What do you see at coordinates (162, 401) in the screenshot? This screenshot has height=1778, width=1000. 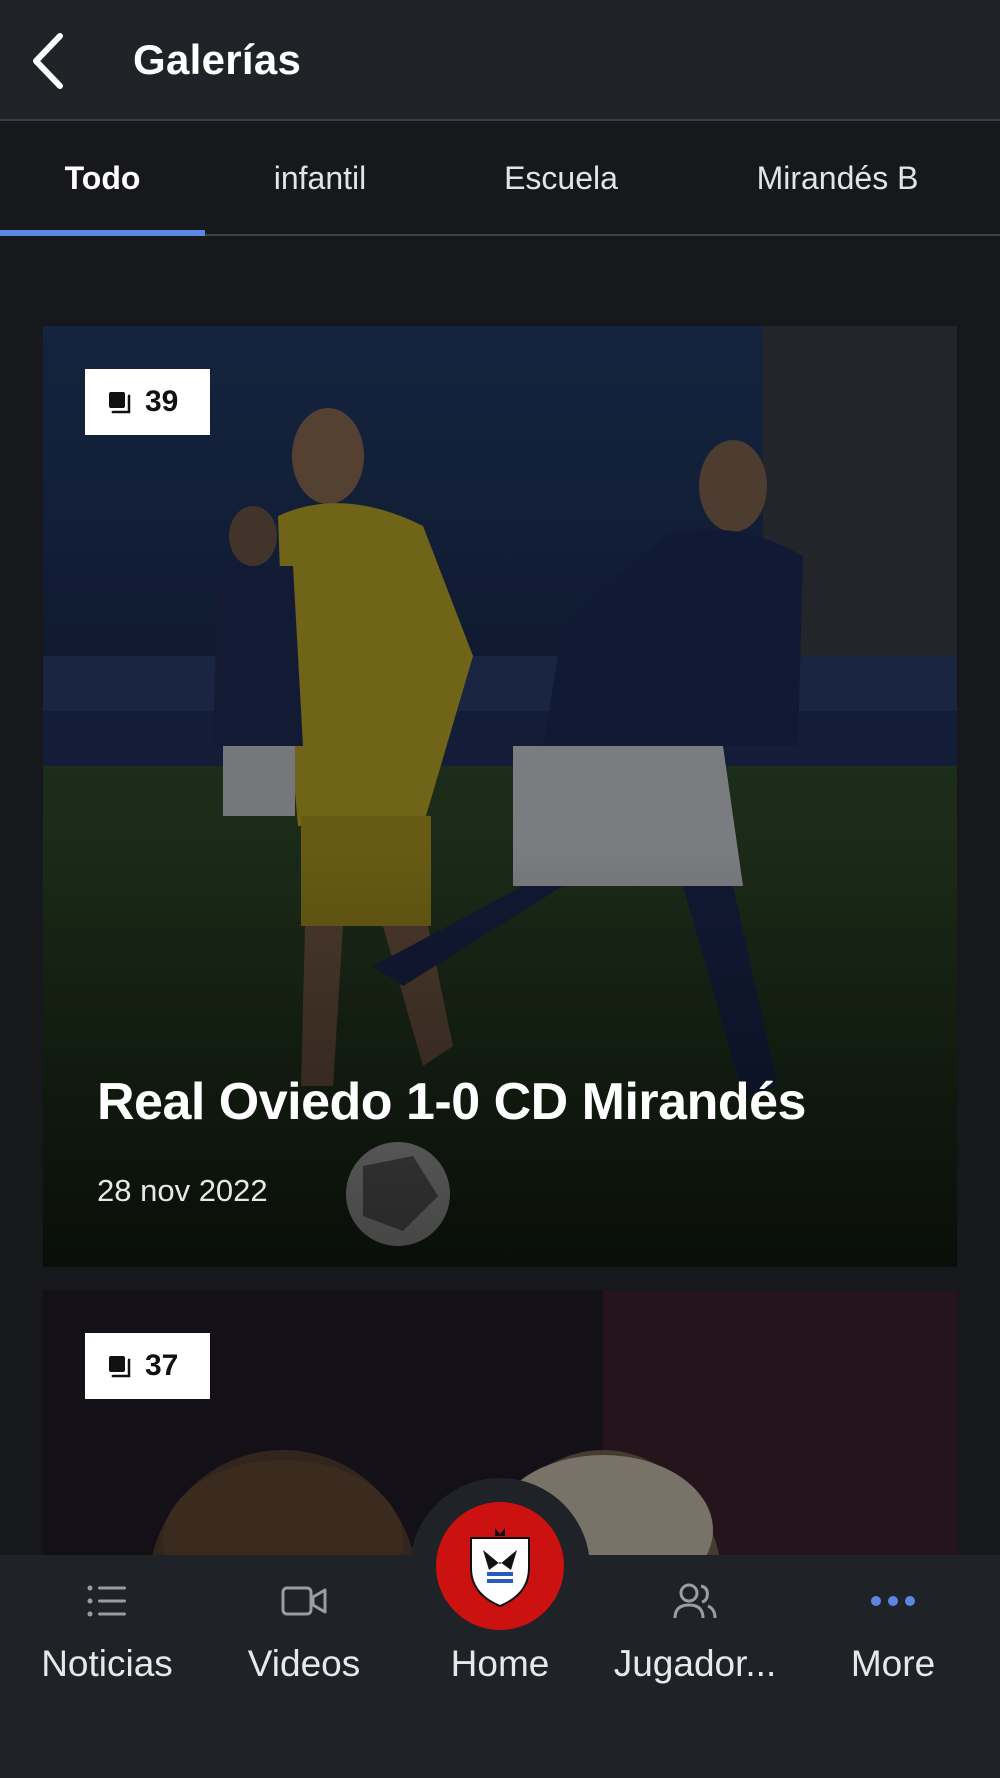 I see `photo-count: 39` at bounding box center [162, 401].